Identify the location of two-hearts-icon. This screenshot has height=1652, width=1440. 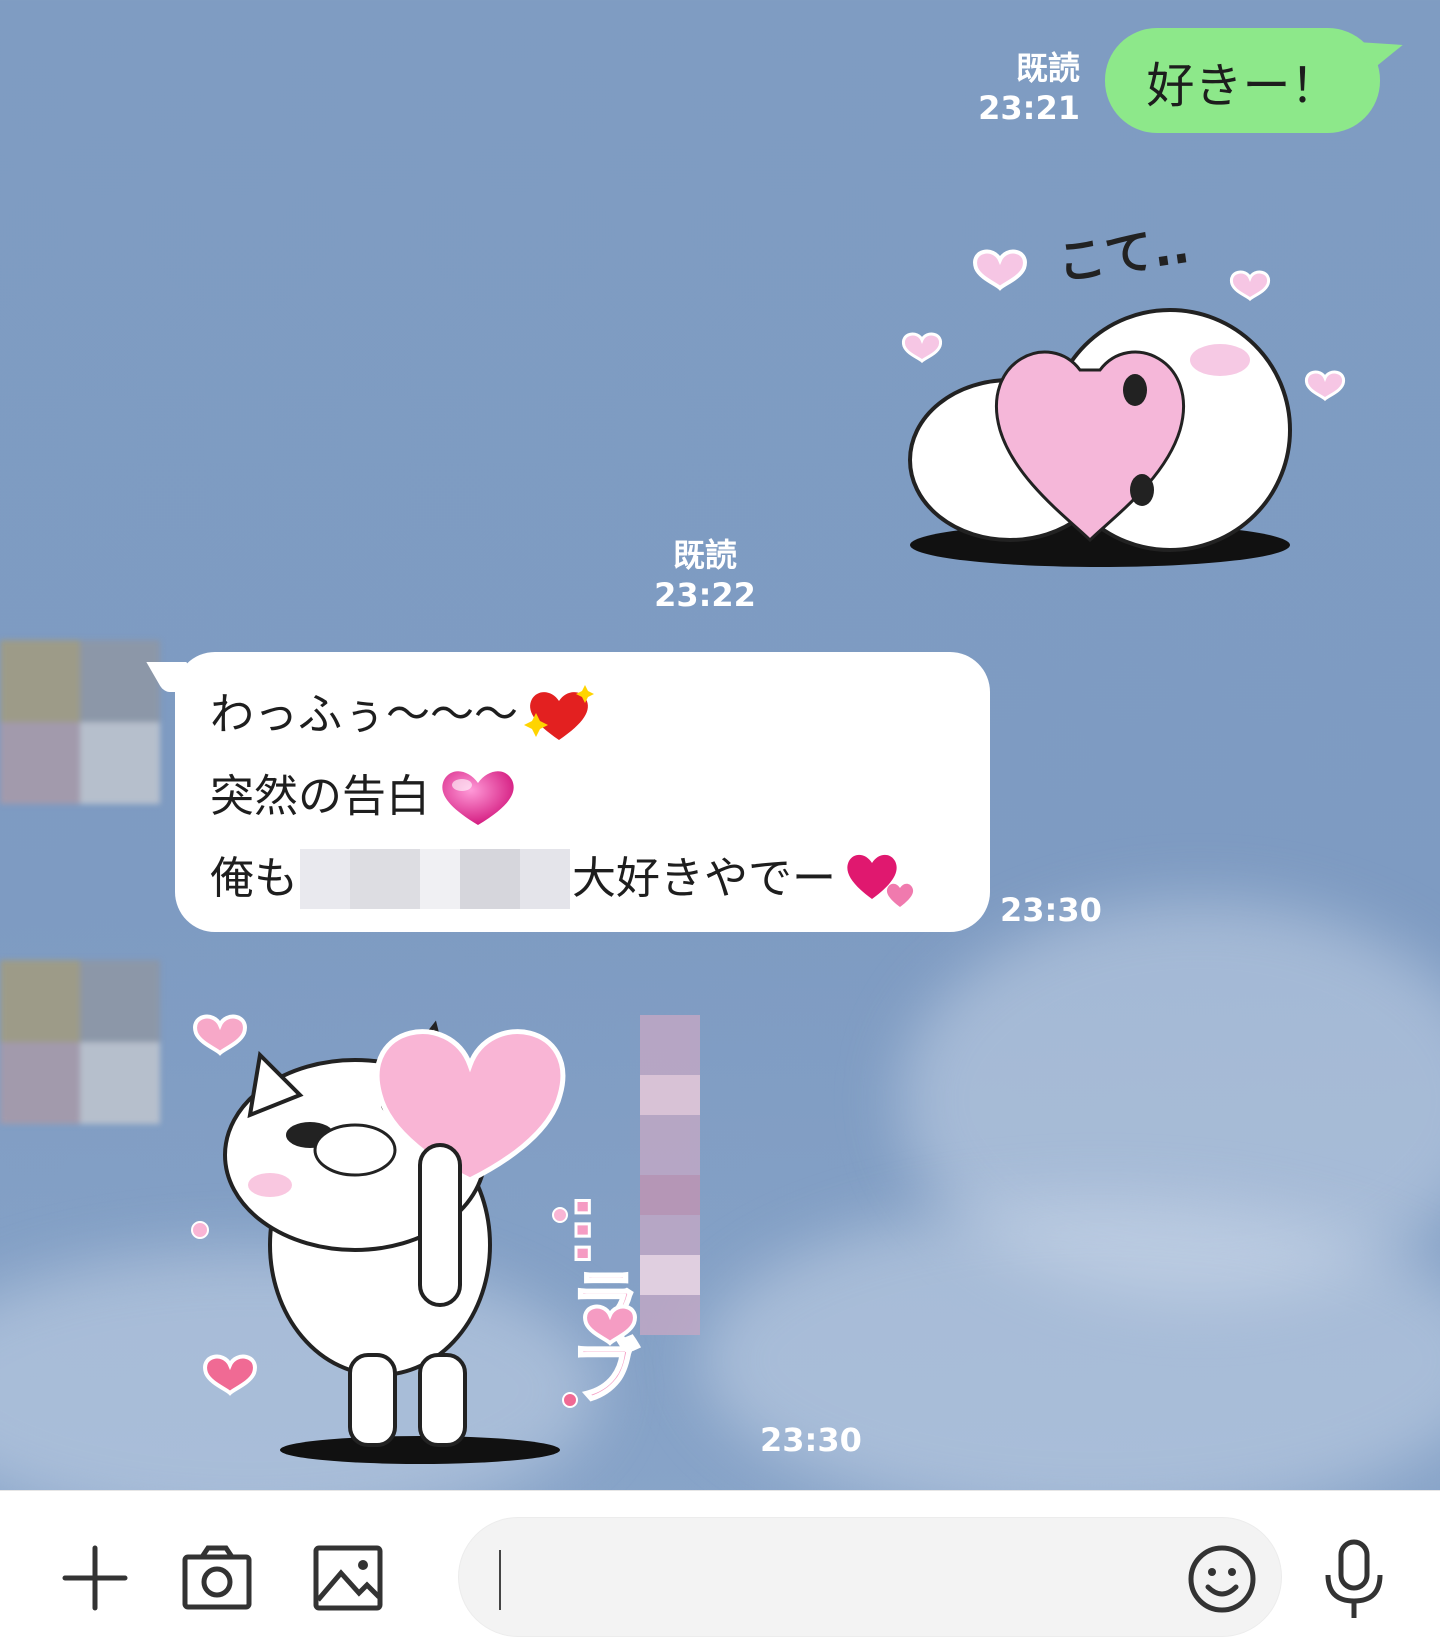
(880, 880).